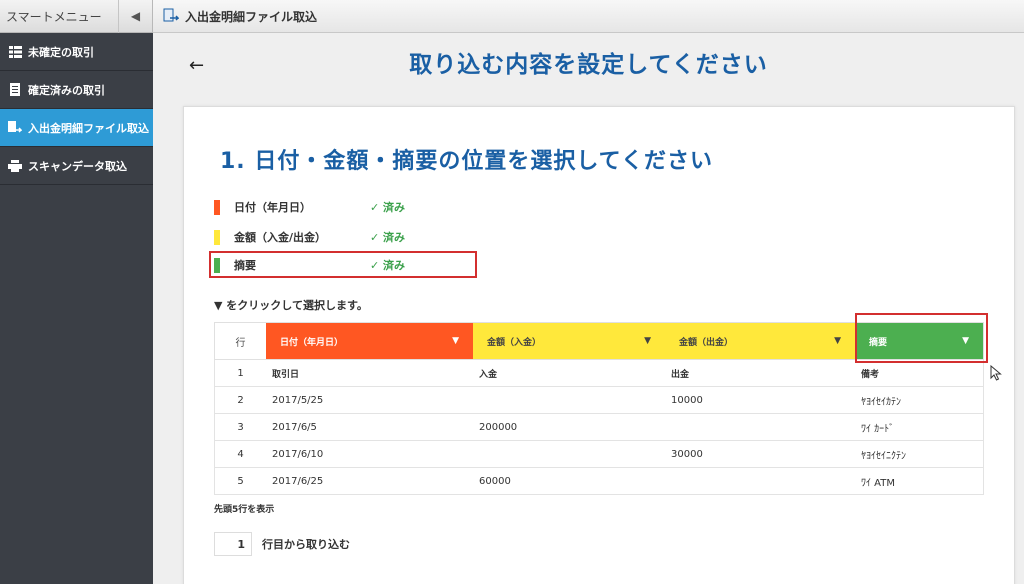 The image size is (1024, 584). I want to click on column-select-expense: 金額（出金） ▼, so click(760, 341).